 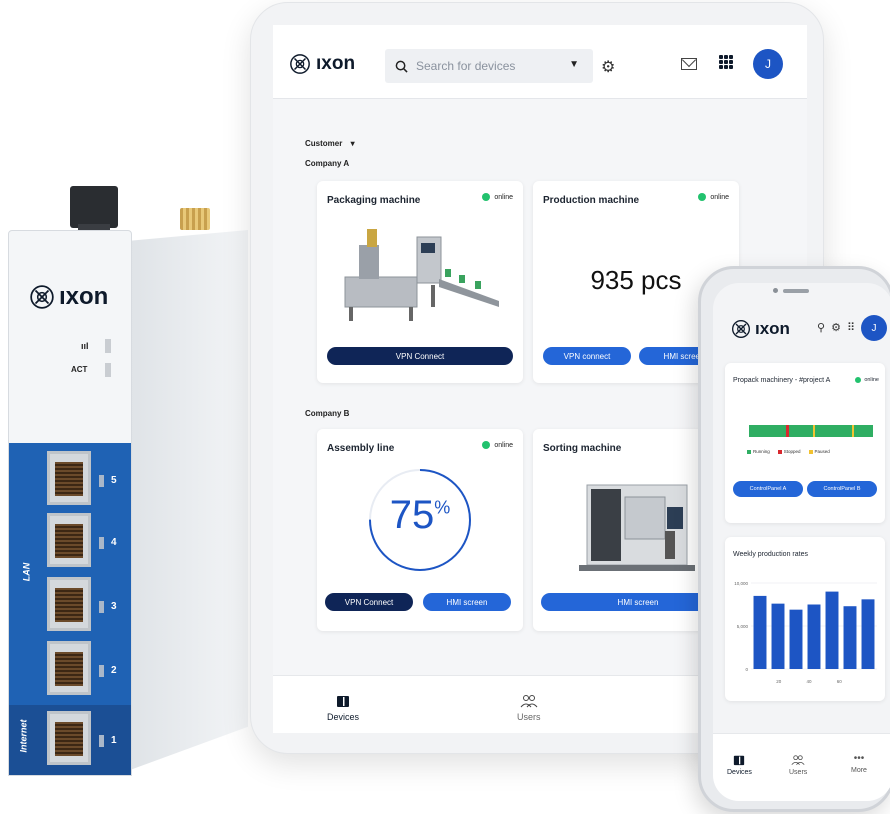 I want to click on tablet-logo: ıxon, so click(x=322, y=64).